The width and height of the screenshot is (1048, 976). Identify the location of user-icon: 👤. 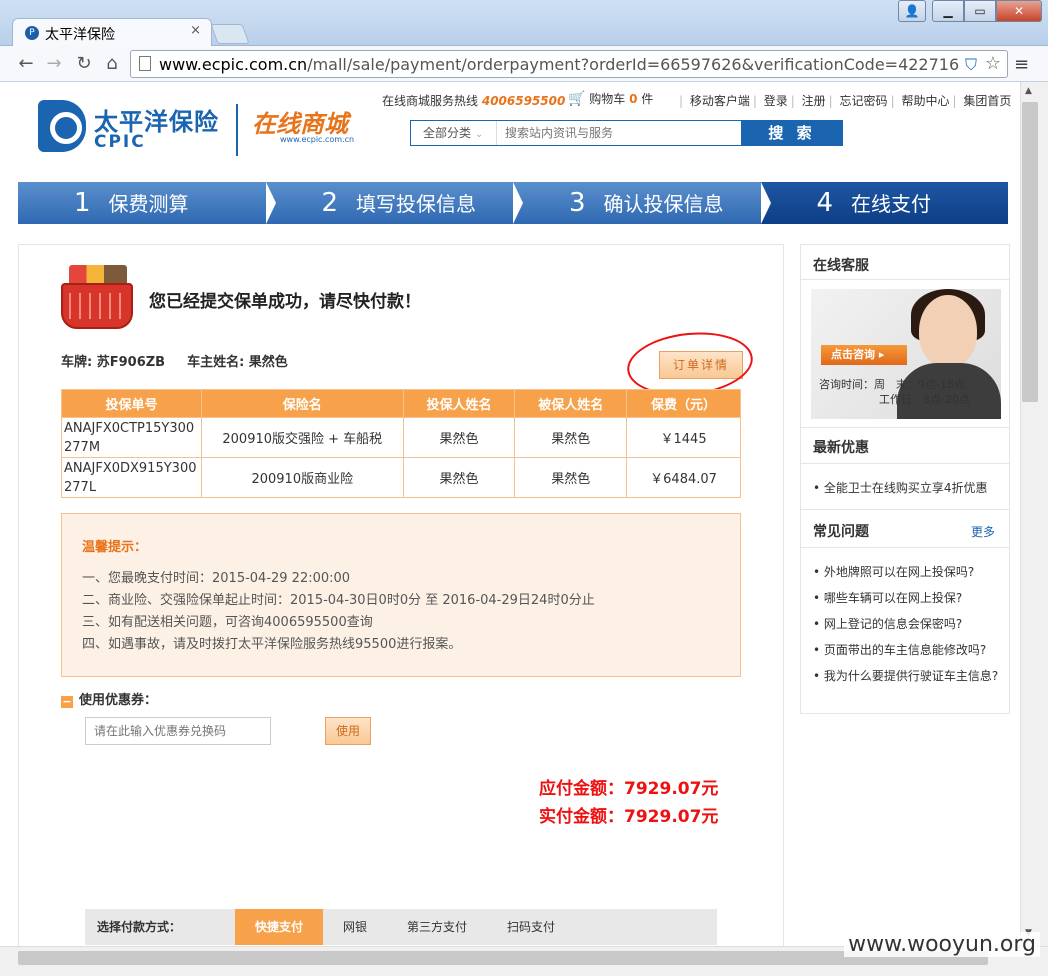
(912, 11).